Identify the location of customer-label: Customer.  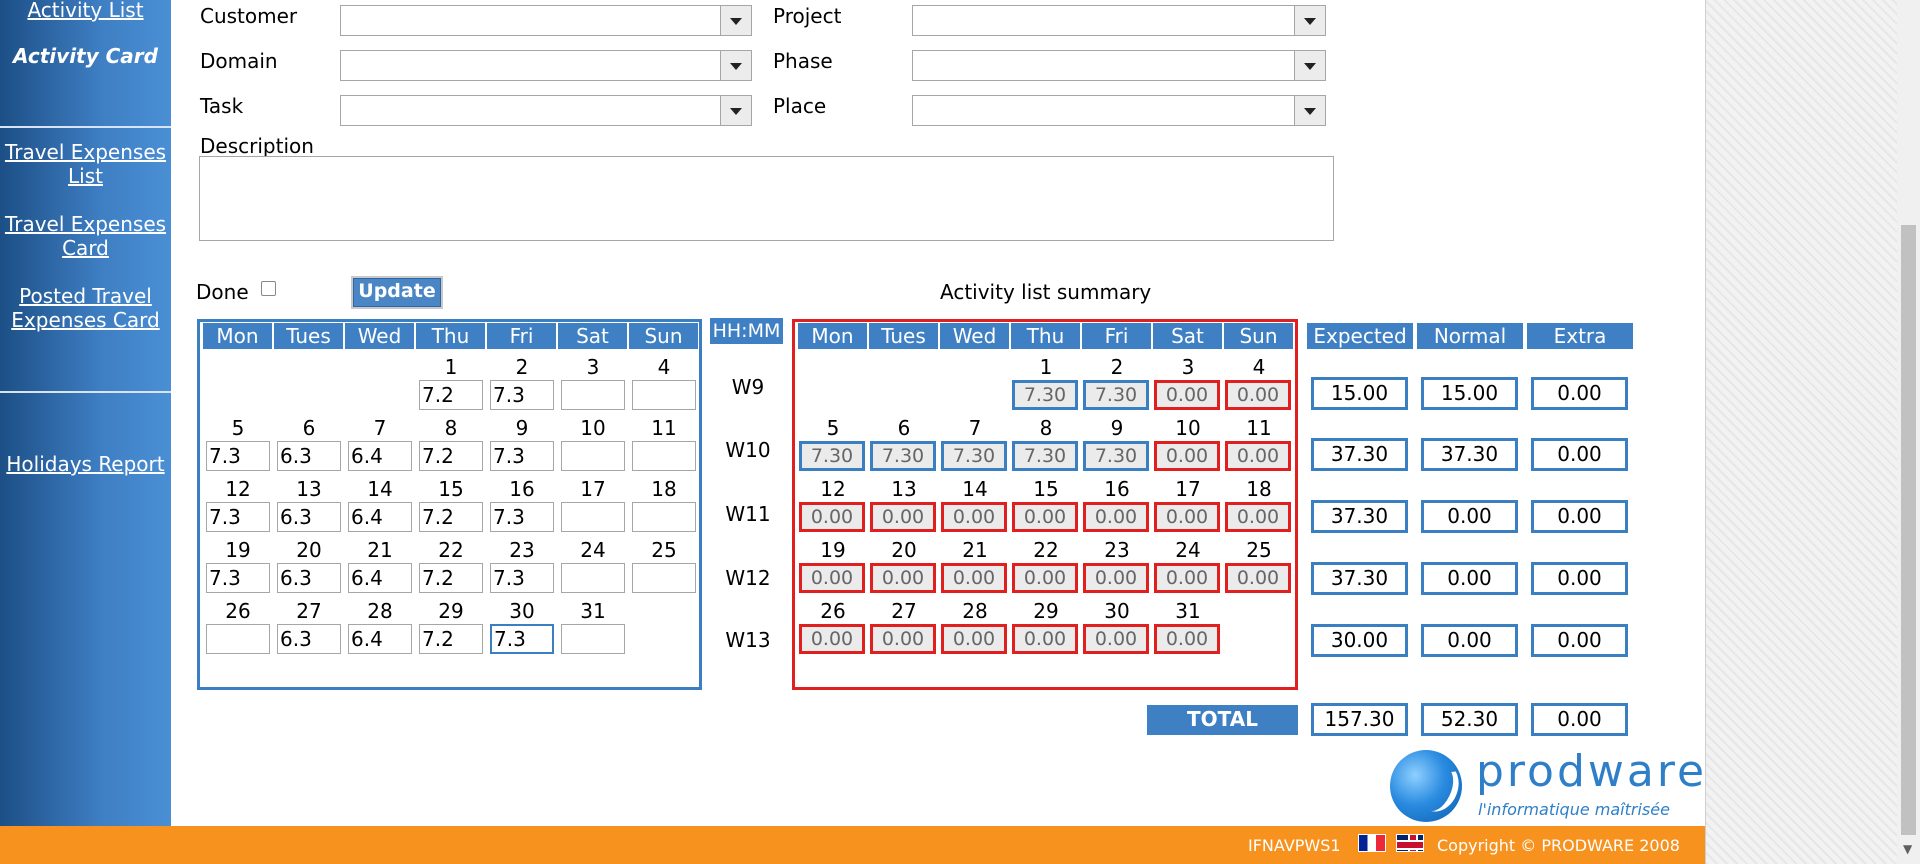
(249, 16).